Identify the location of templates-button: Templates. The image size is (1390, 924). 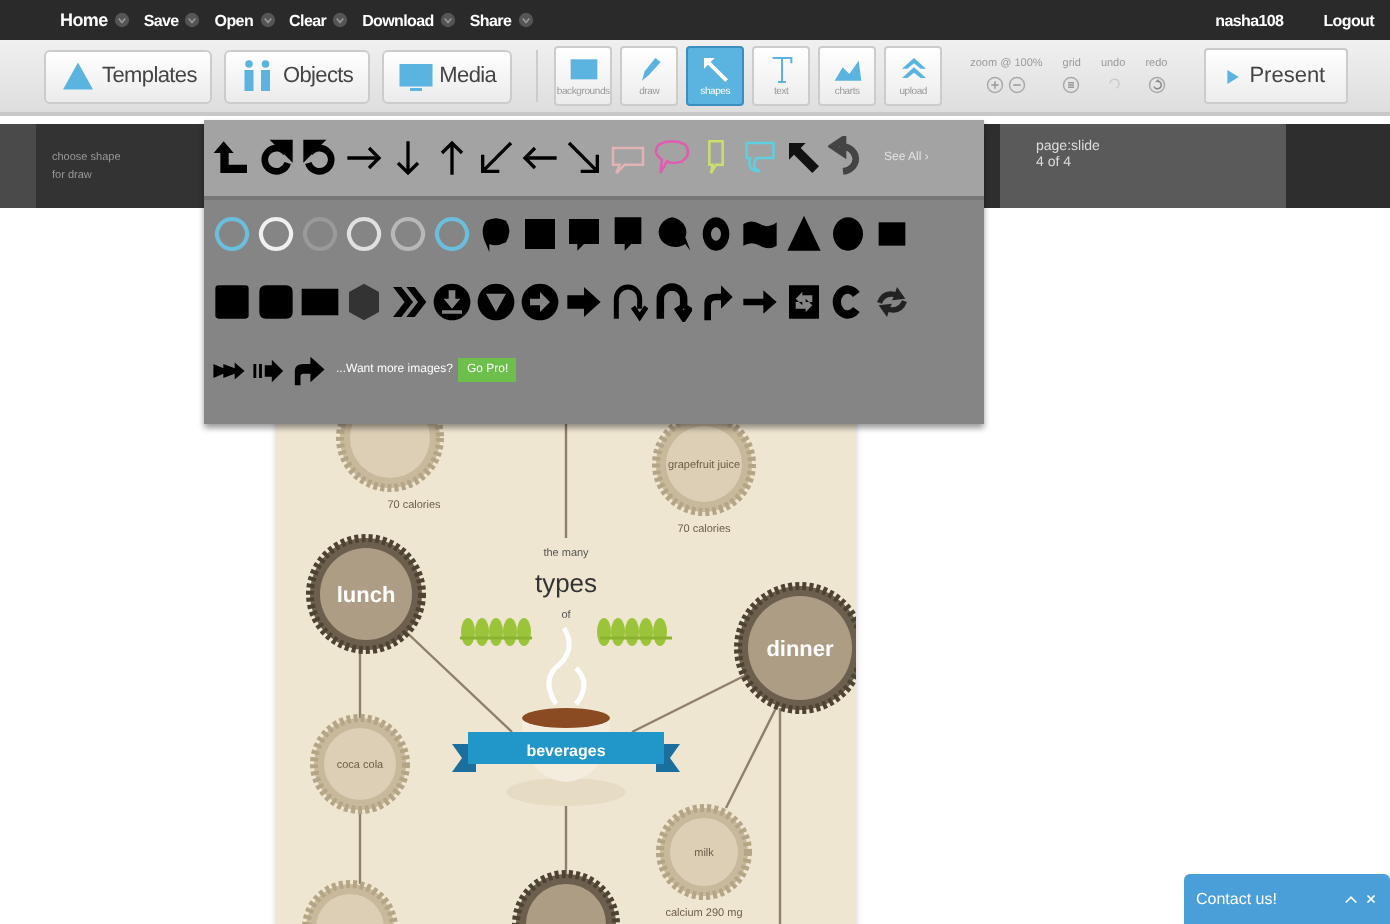
(128, 76).